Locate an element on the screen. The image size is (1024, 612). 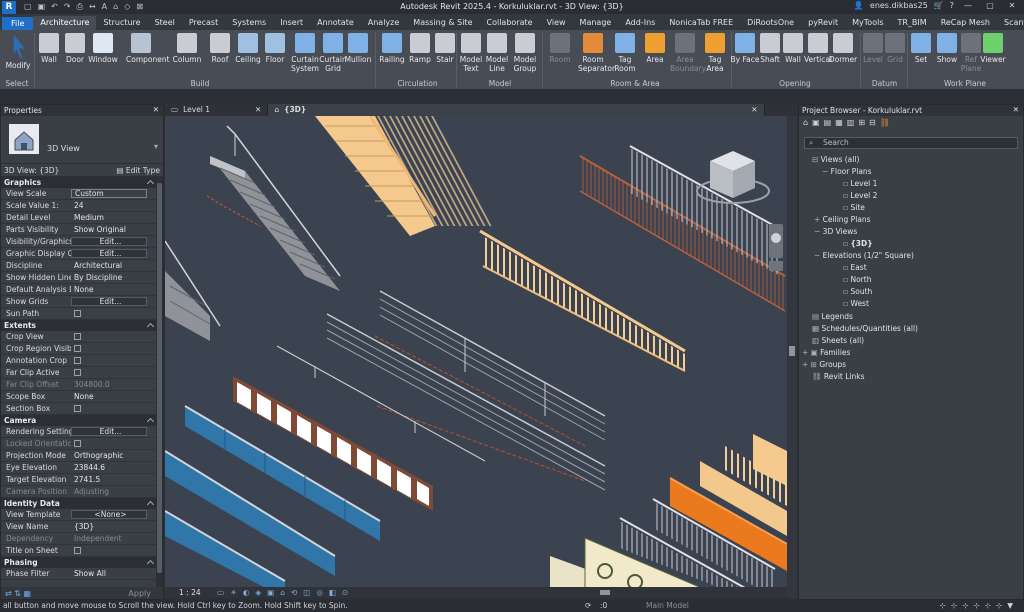
browser-tool-icon: ⌂ is located at coordinates (805, 123).